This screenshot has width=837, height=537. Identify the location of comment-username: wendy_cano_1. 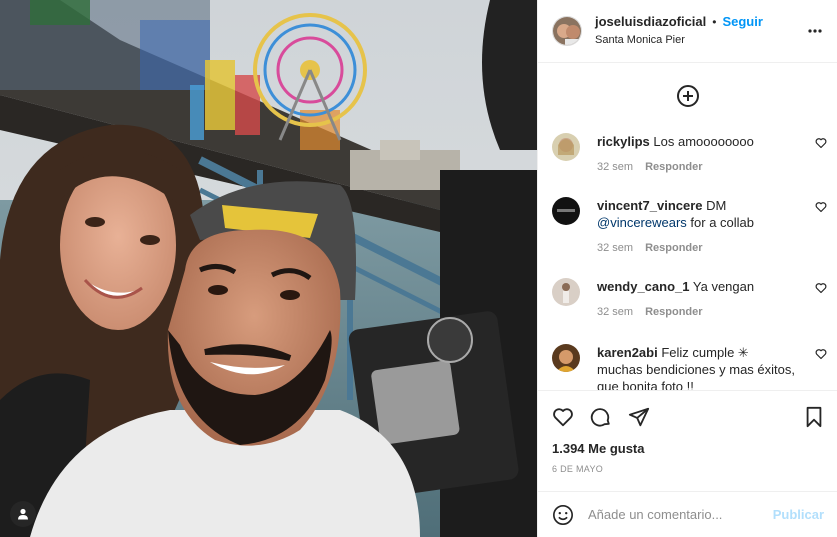
(643, 286).